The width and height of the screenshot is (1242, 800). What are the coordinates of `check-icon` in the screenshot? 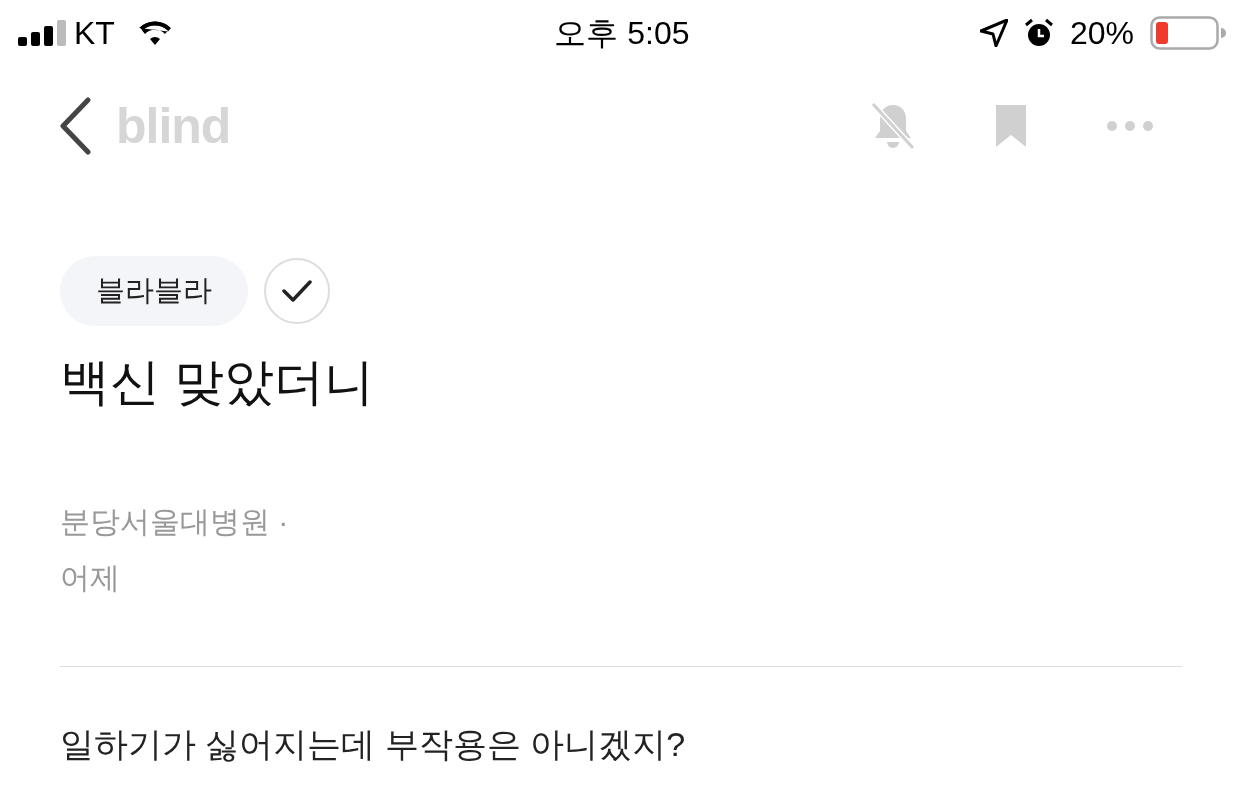 It's located at (297, 291).